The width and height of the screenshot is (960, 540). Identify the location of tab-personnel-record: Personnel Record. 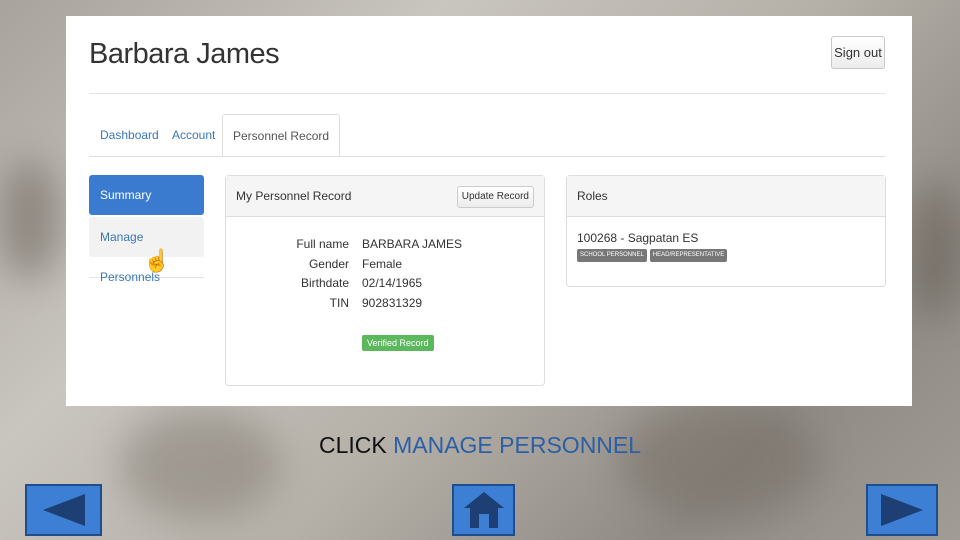
(281, 135).